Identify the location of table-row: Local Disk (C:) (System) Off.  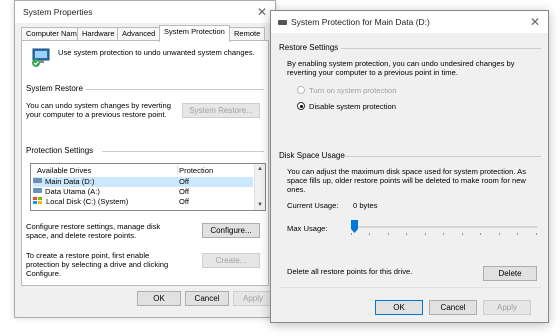
(143, 202).